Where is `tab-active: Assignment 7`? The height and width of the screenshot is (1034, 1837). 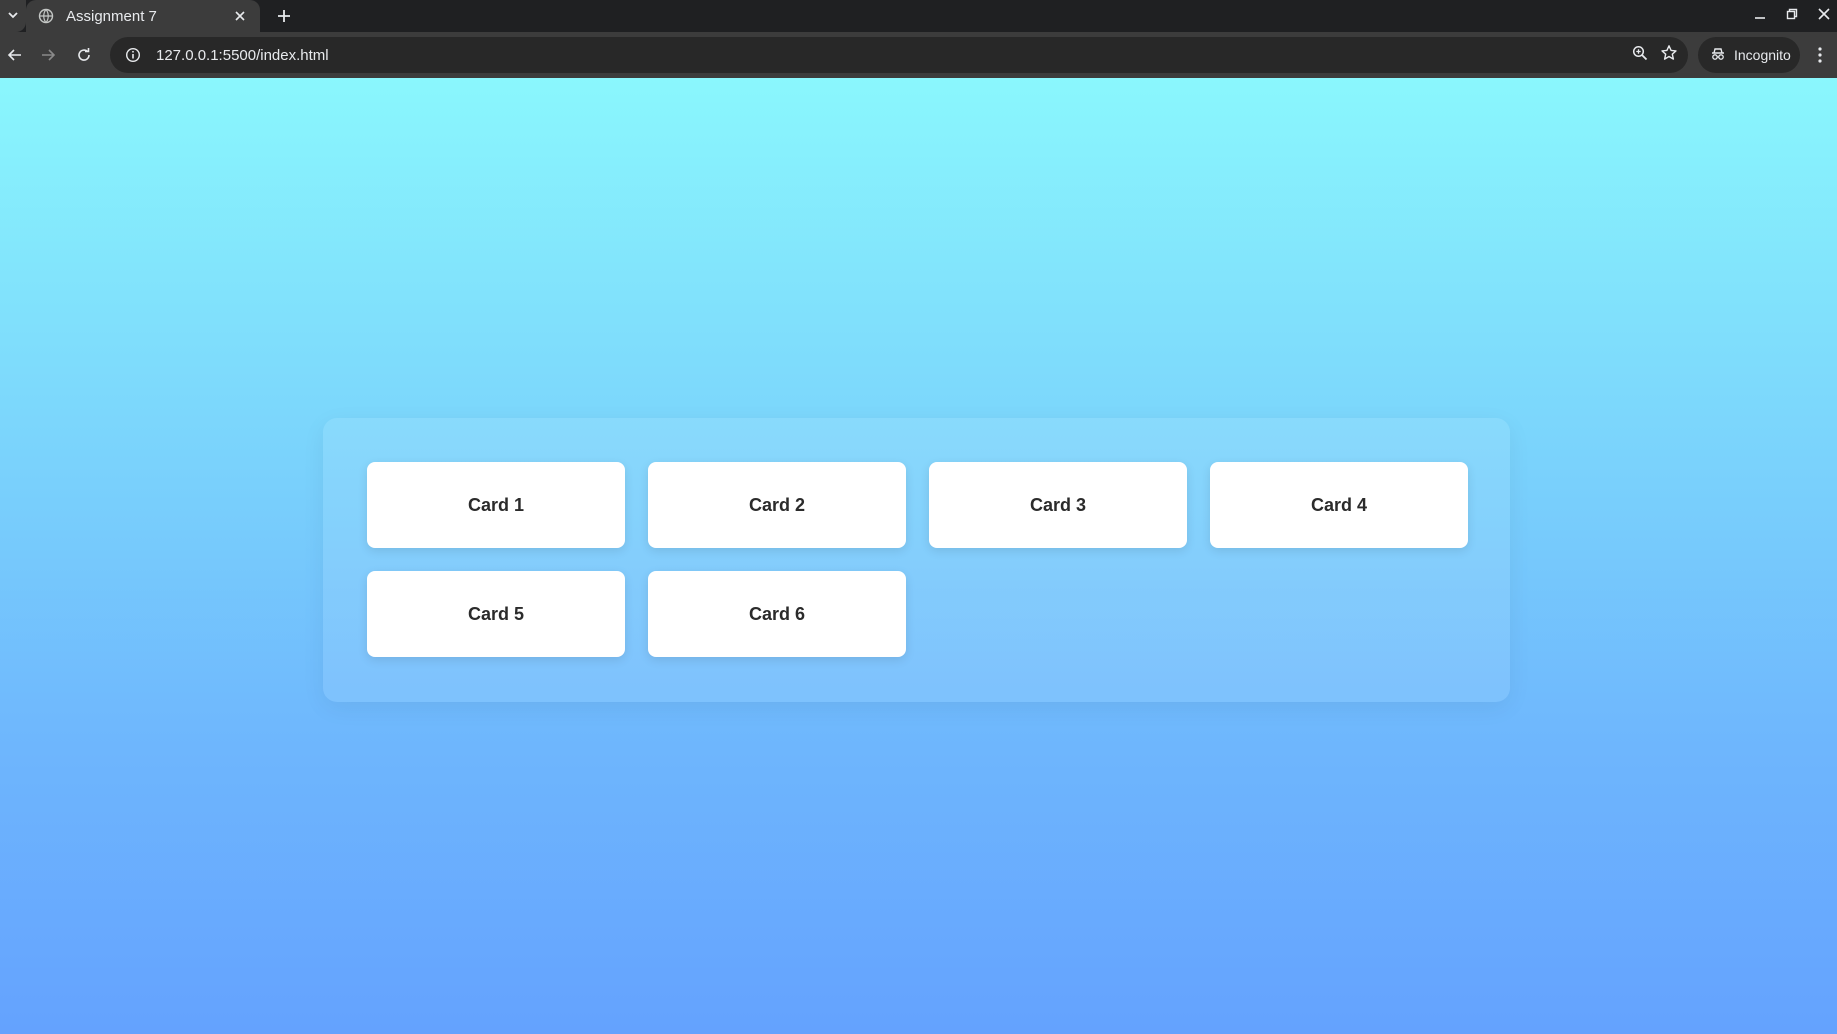
tab-active: Assignment 7 is located at coordinates (143, 16).